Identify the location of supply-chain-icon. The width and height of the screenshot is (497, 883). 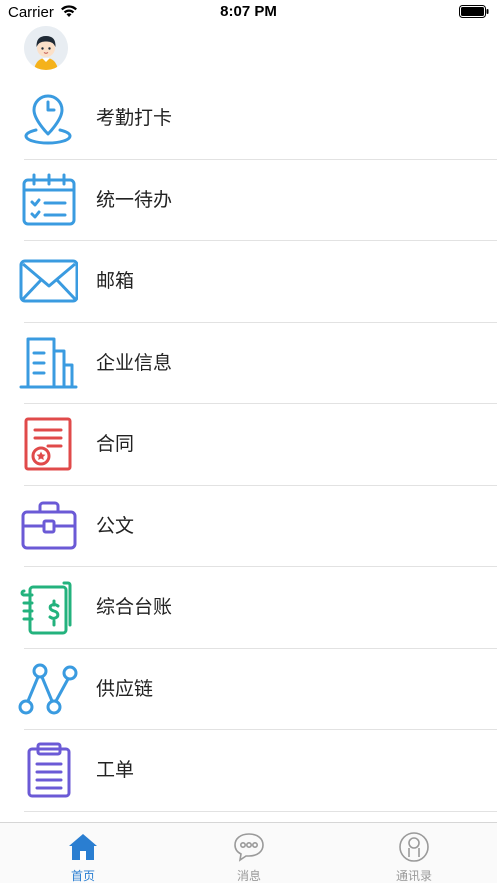
(48, 688).